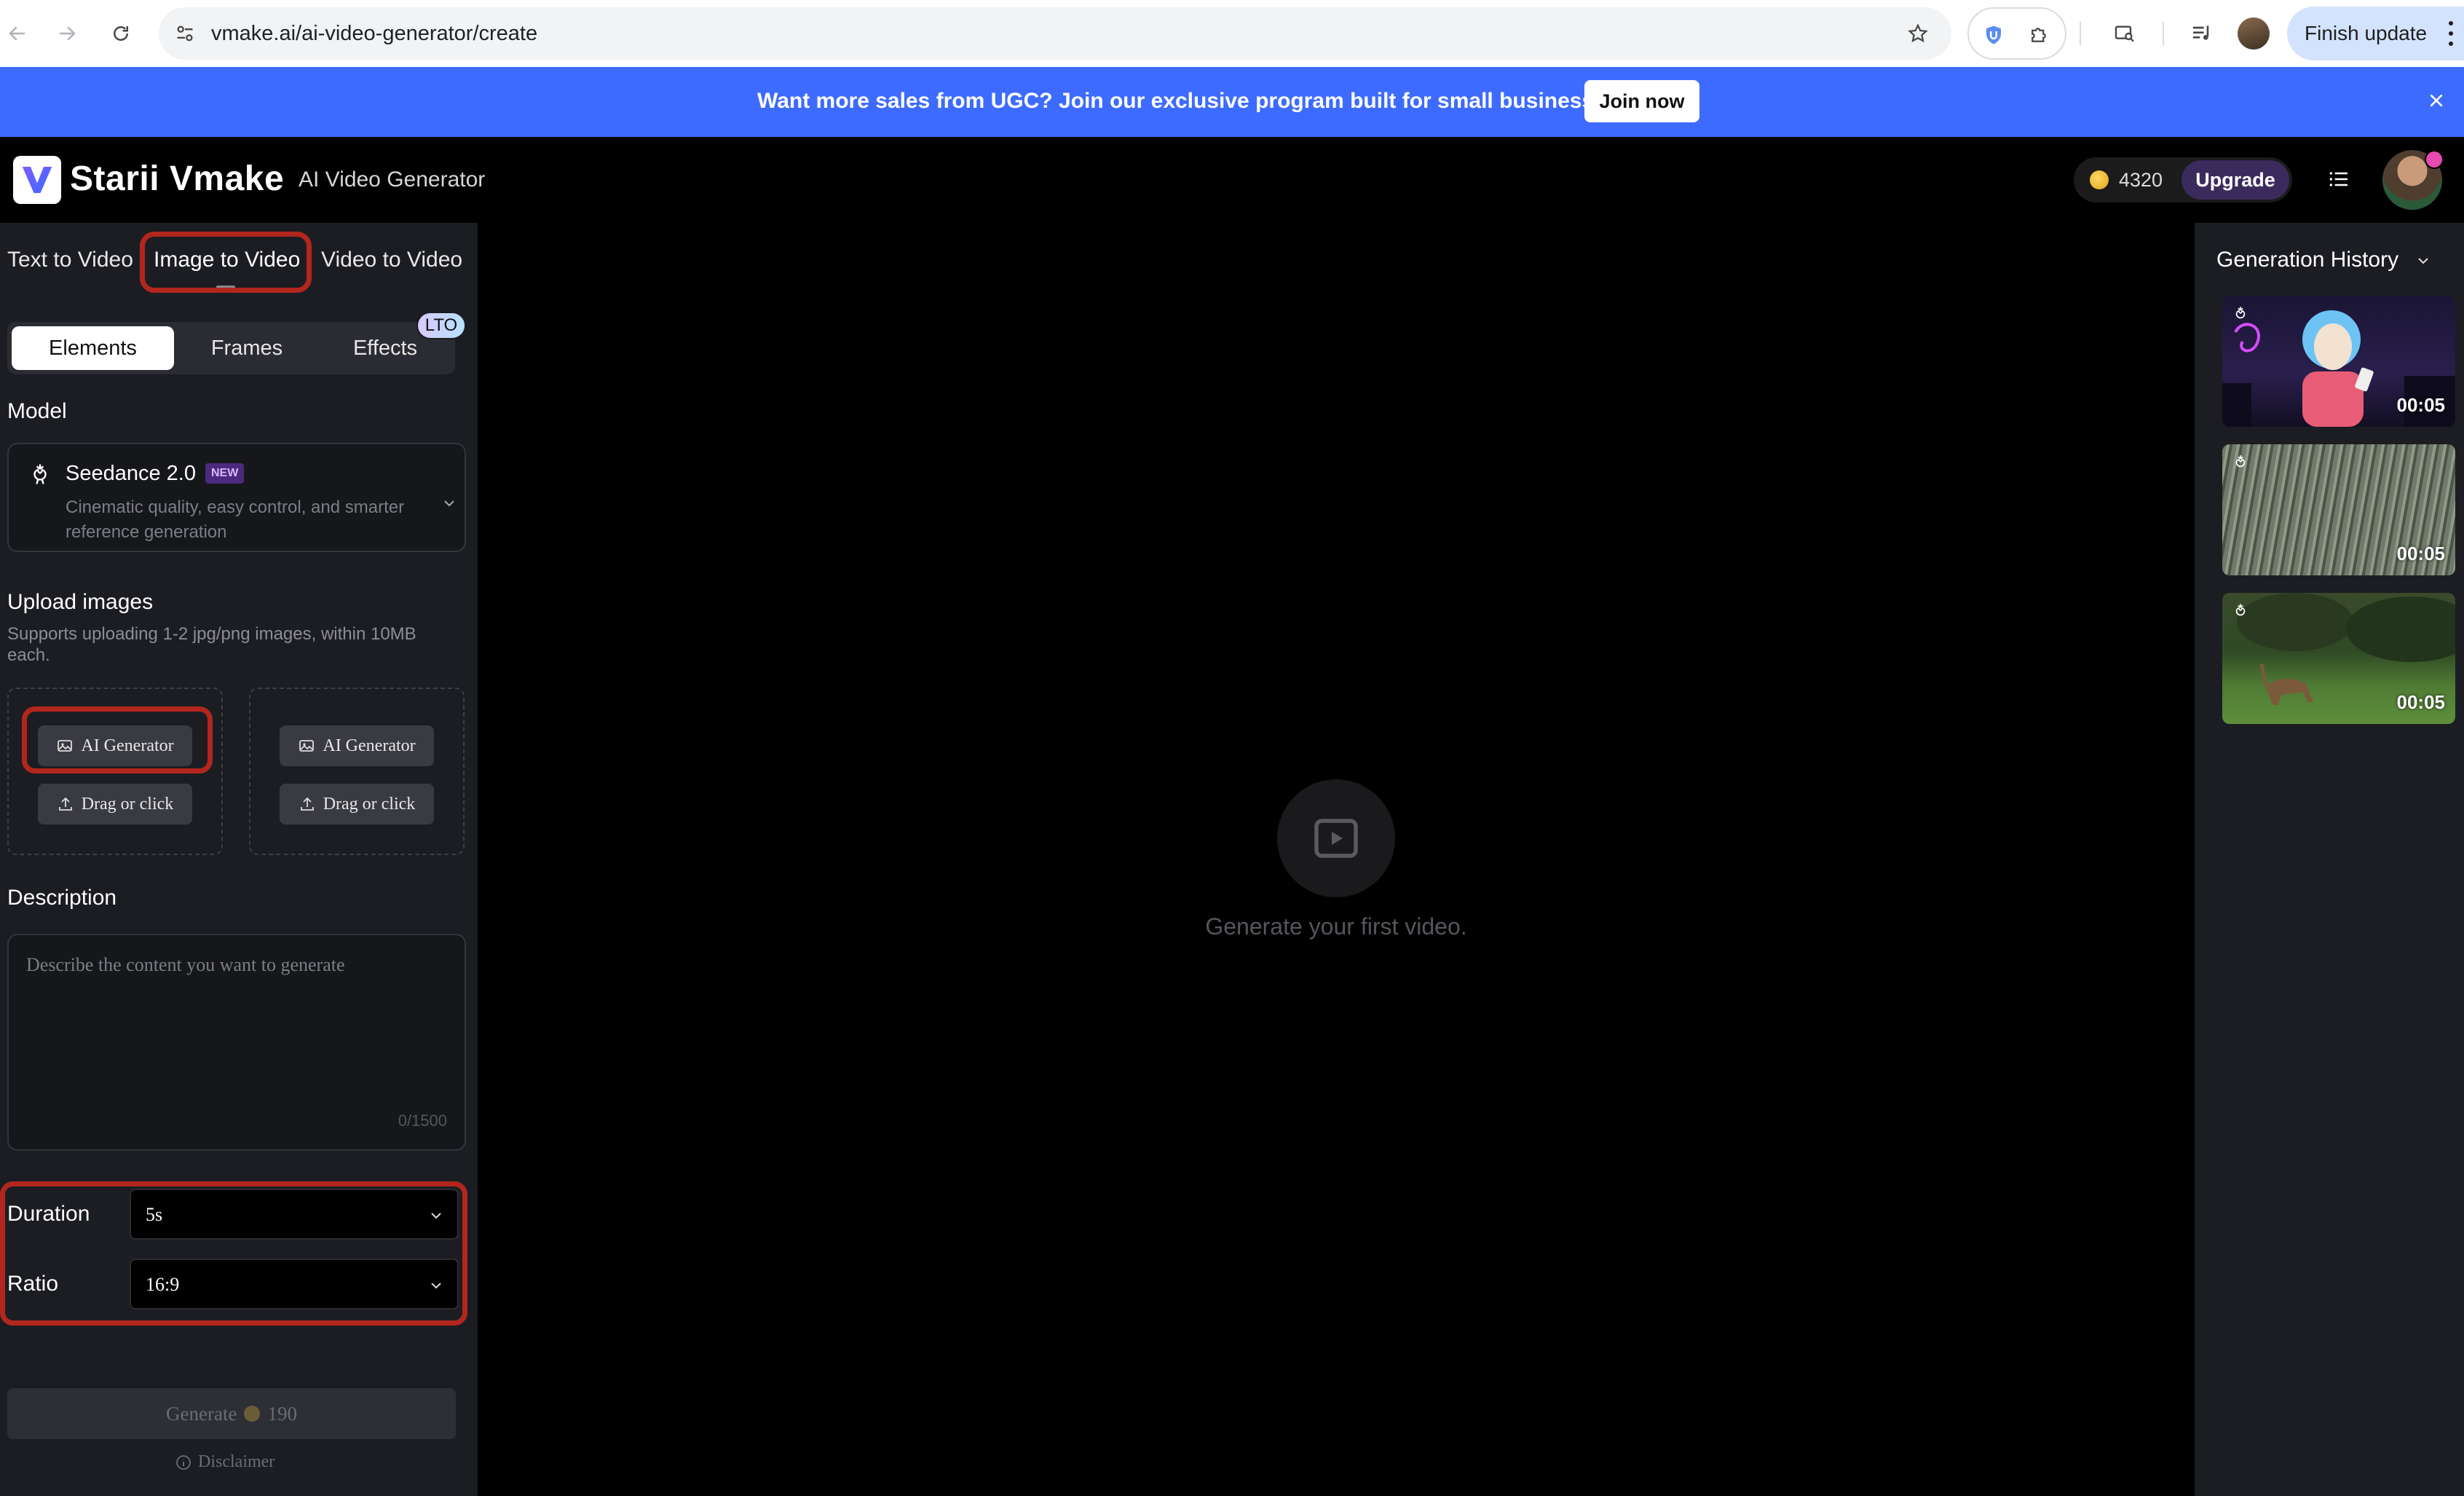  What do you see at coordinates (2017, 33) in the screenshot?
I see `extensions-group` at bounding box center [2017, 33].